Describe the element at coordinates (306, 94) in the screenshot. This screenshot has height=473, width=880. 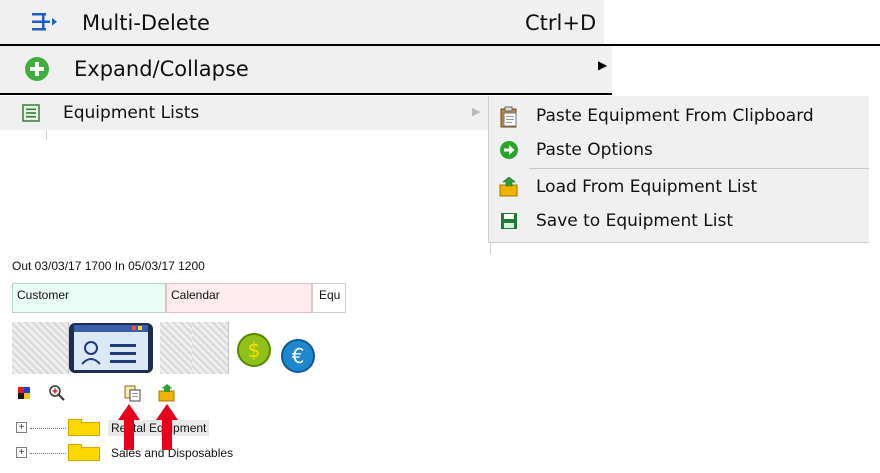
I see `menu-divider` at that location.